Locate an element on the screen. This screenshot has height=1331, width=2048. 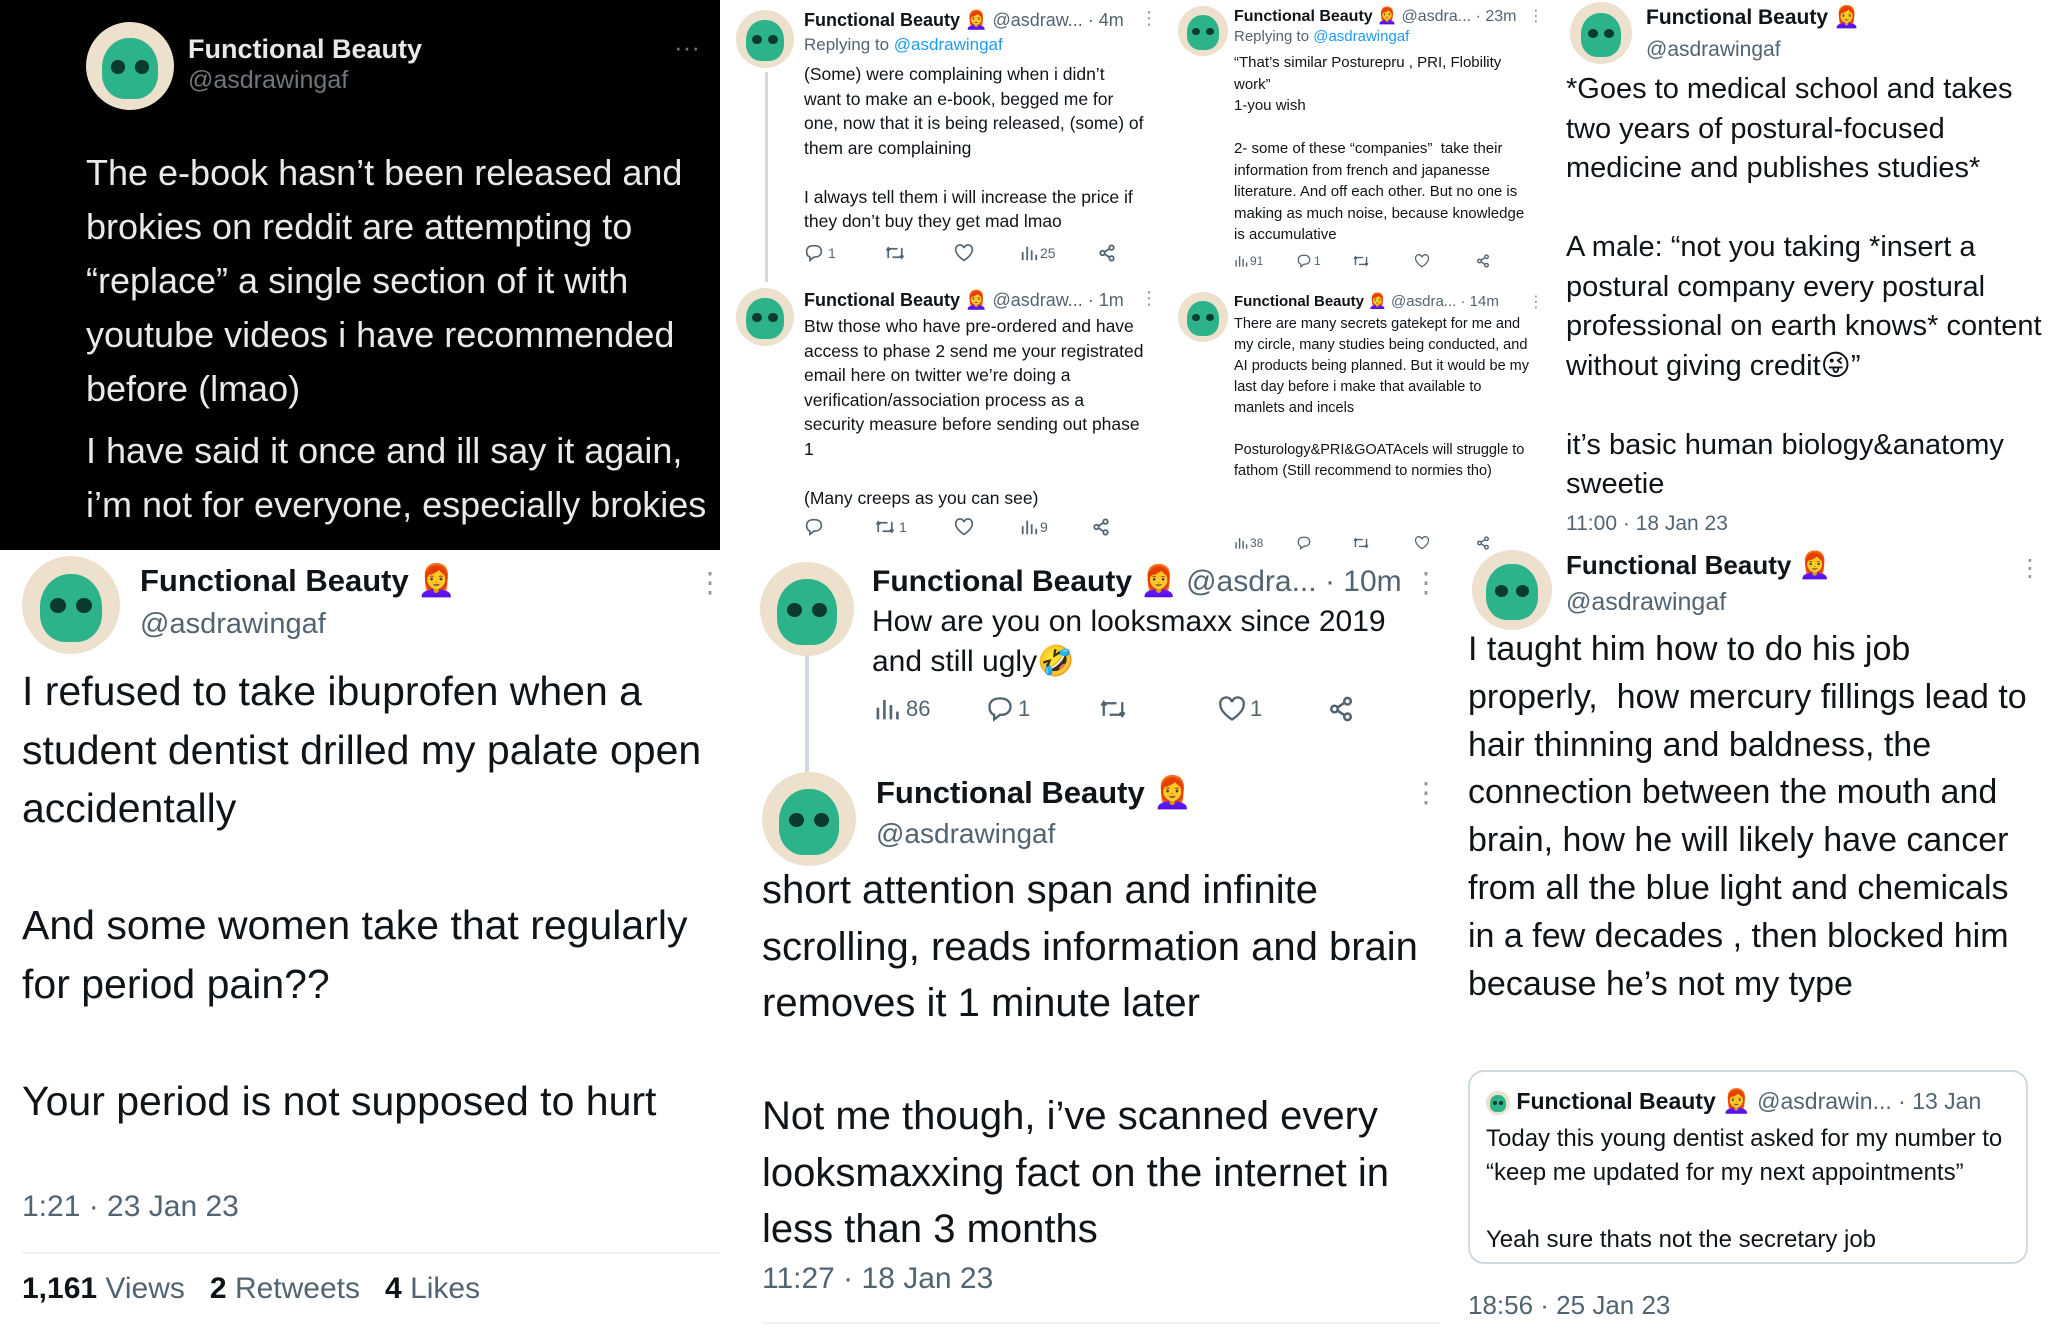
tweet-time: · 10m is located at coordinates (1363, 581).